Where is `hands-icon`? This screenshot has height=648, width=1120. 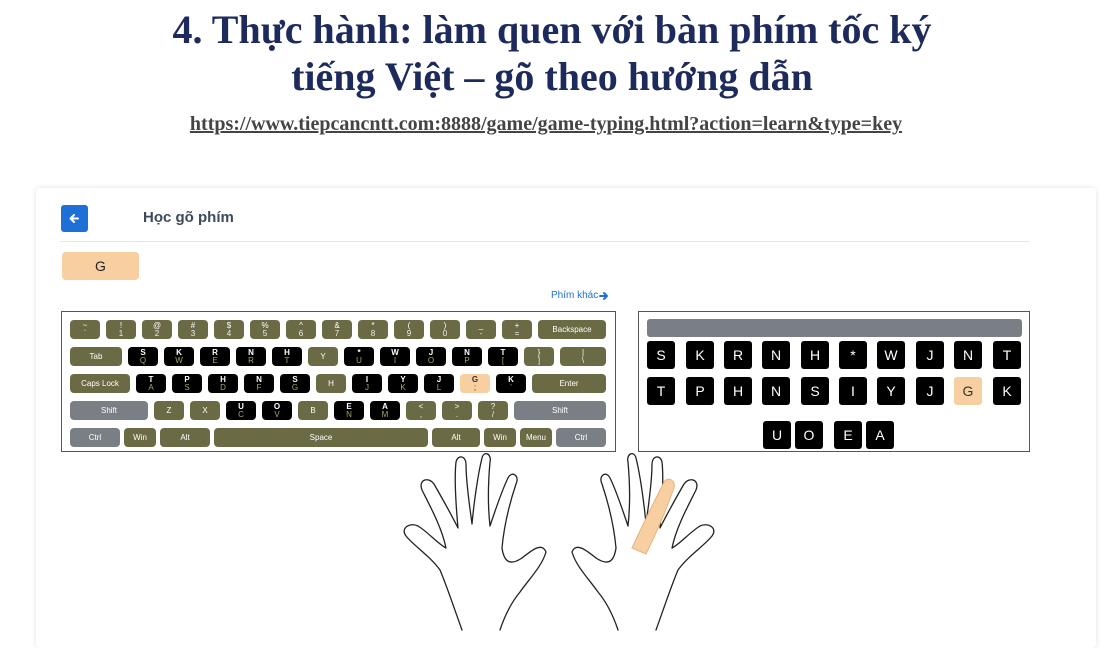
hands-icon is located at coordinates (559, 542).